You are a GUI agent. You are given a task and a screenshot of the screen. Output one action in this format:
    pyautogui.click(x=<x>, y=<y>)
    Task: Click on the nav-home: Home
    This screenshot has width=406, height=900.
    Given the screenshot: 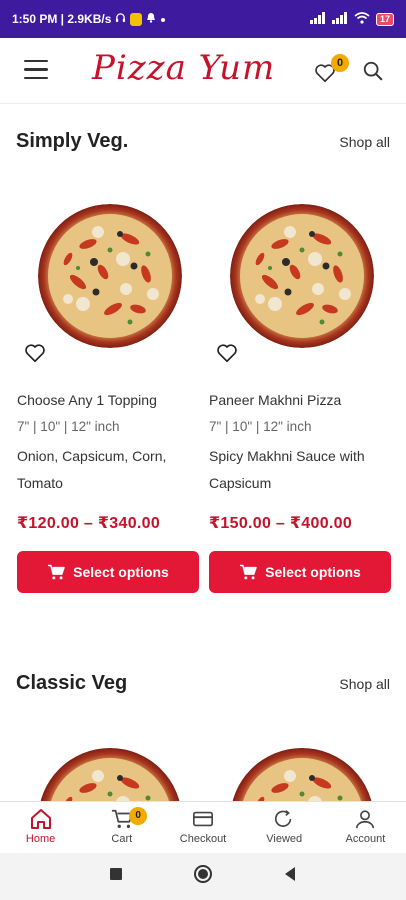 What is the action you would take?
    pyautogui.click(x=40, y=827)
    